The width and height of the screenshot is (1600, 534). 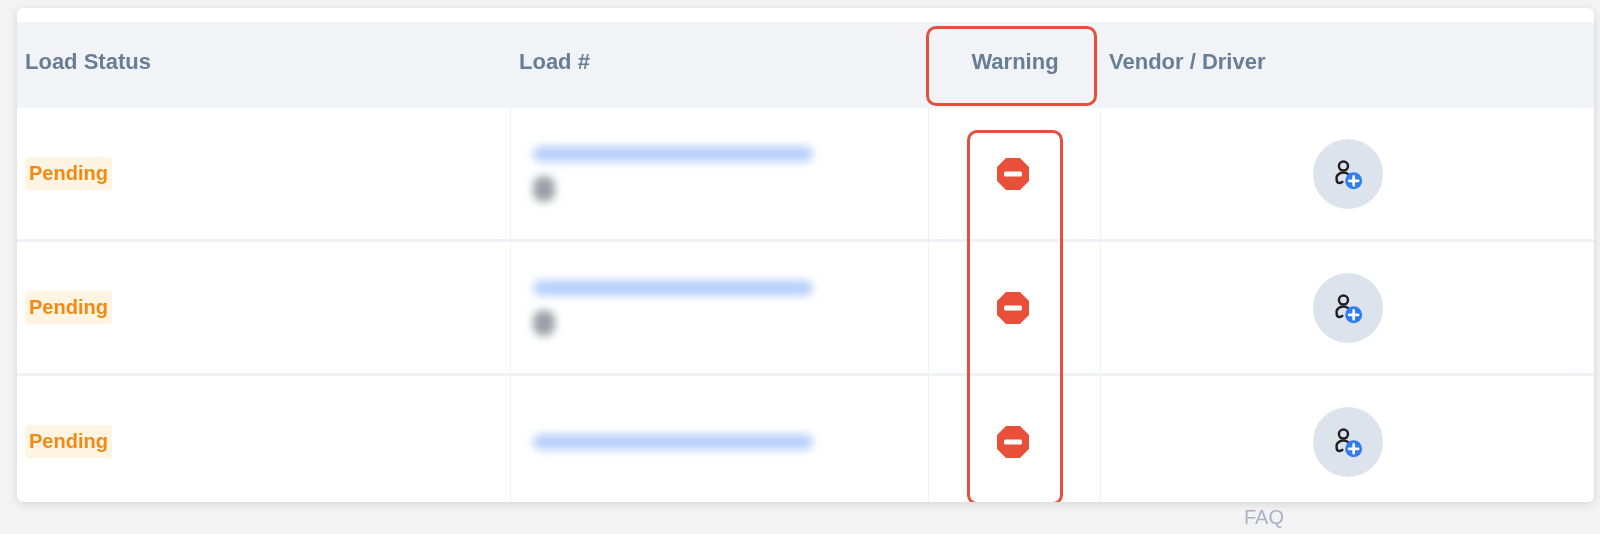 What do you see at coordinates (1264, 517) in the screenshot?
I see `faq-link: FAQ` at bounding box center [1264, 517].